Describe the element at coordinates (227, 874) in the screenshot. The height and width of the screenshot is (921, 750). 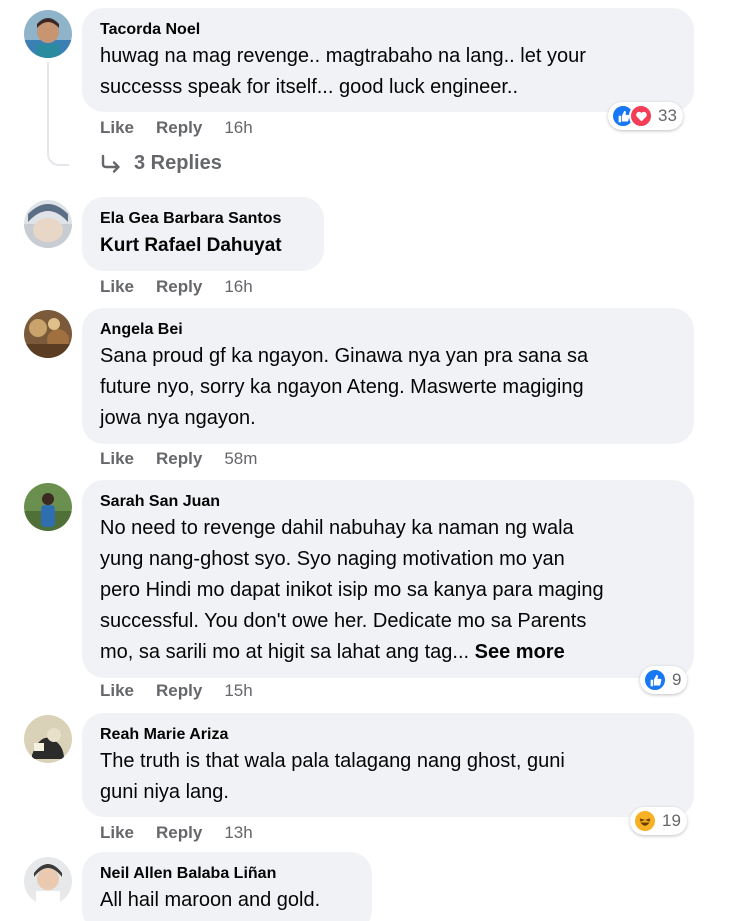
I see `comment-author: Neil Allen Balaba Liñan` at that location.